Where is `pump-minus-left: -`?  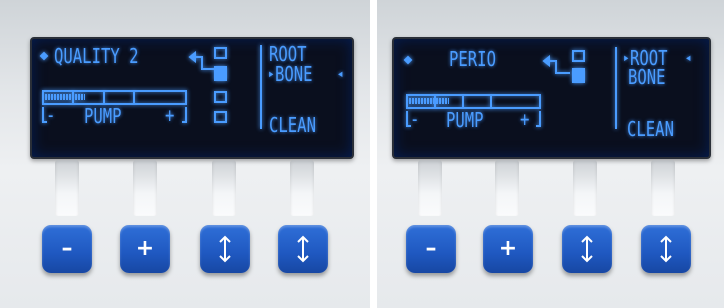 pump-minus-left: - is located at coordinates (51, 115).